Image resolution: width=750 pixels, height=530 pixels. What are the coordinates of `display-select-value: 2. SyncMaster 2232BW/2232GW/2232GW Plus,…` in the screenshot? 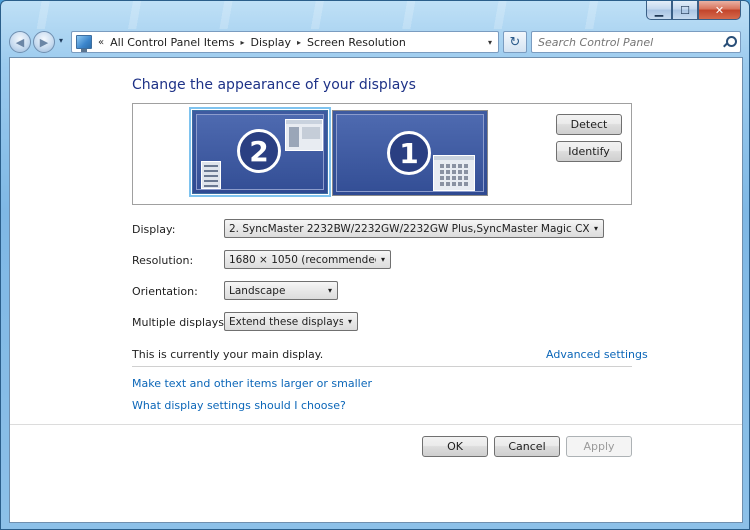 It's located at (409, 228).